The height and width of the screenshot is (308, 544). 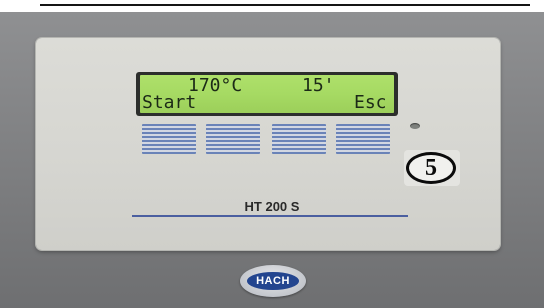 I want to click on hach-logo-icon: HACH, so click(x=273, y=281).